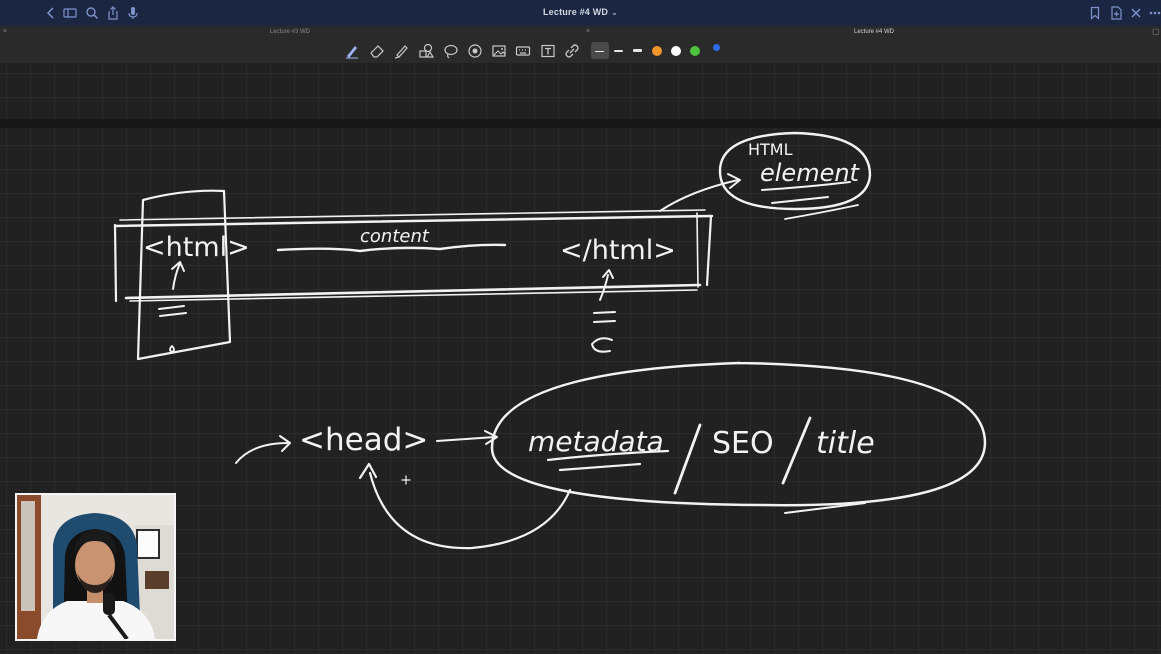  What do you see at coordinates (770, 149) in the screenshot?
I see `html-element-label-html: HTML` at bounding box center [770, 149].